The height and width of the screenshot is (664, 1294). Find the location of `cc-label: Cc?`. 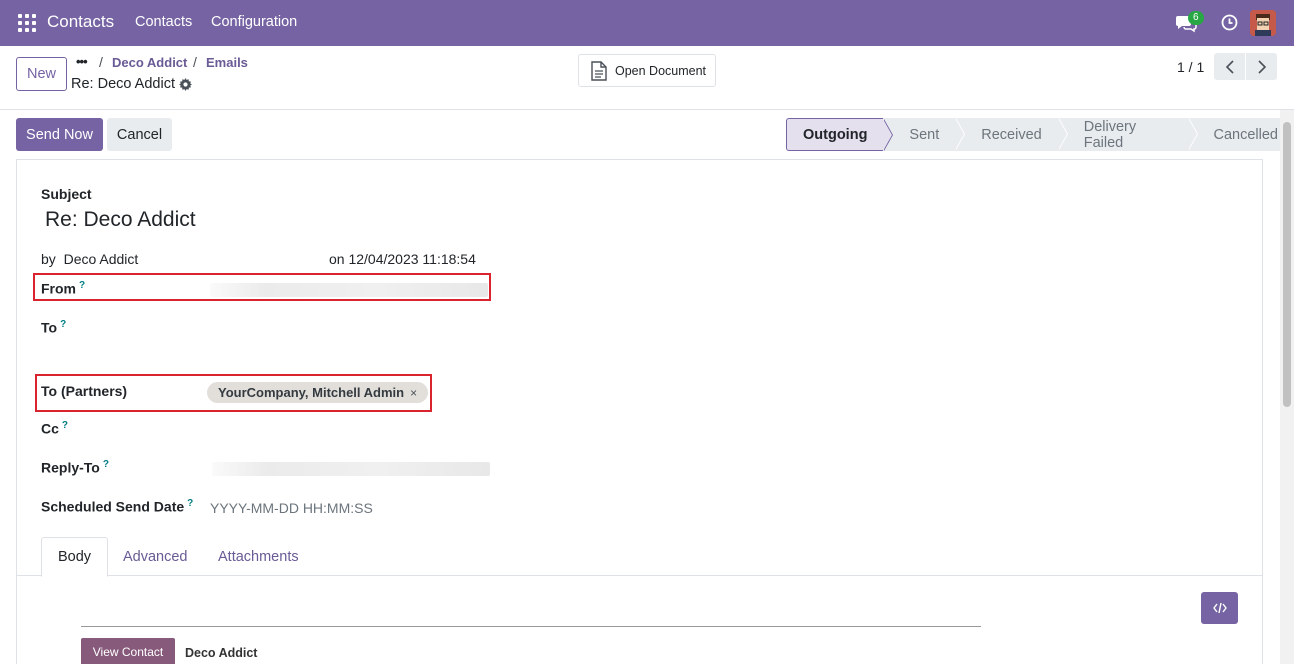

cc-label: Cc? is located at coordinates (55, 428).